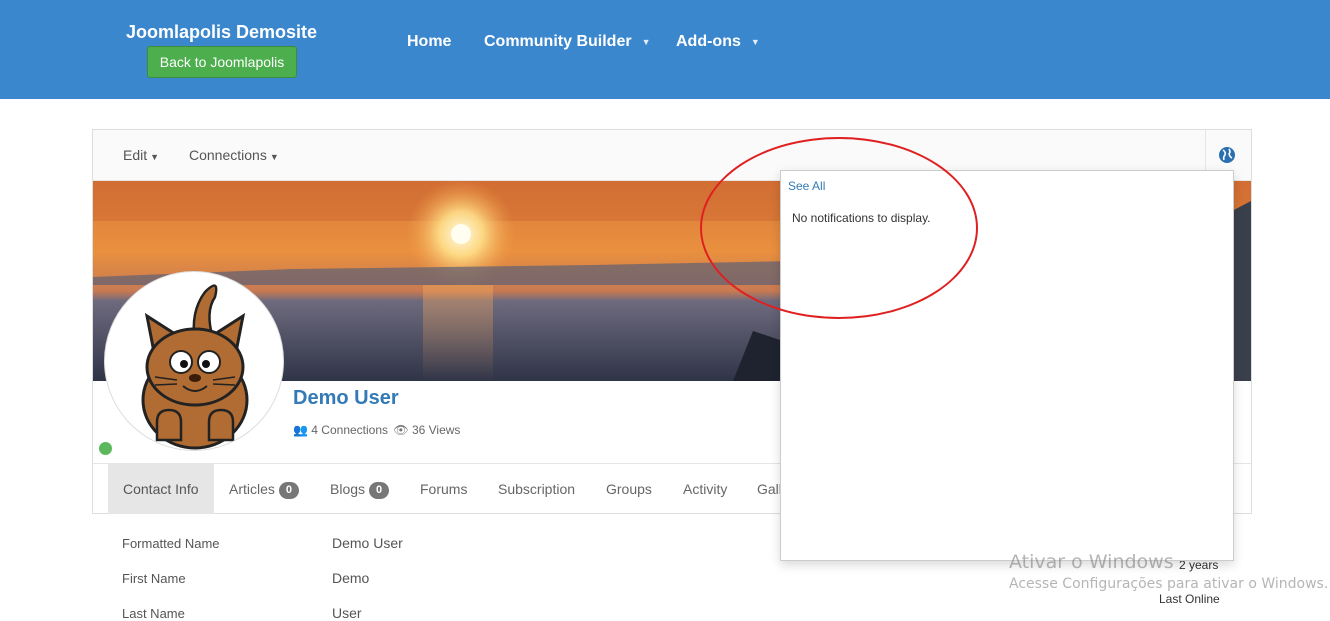 The image size is (1330, 621). I want to click on tab-groups: Groups, so click(629, 489).